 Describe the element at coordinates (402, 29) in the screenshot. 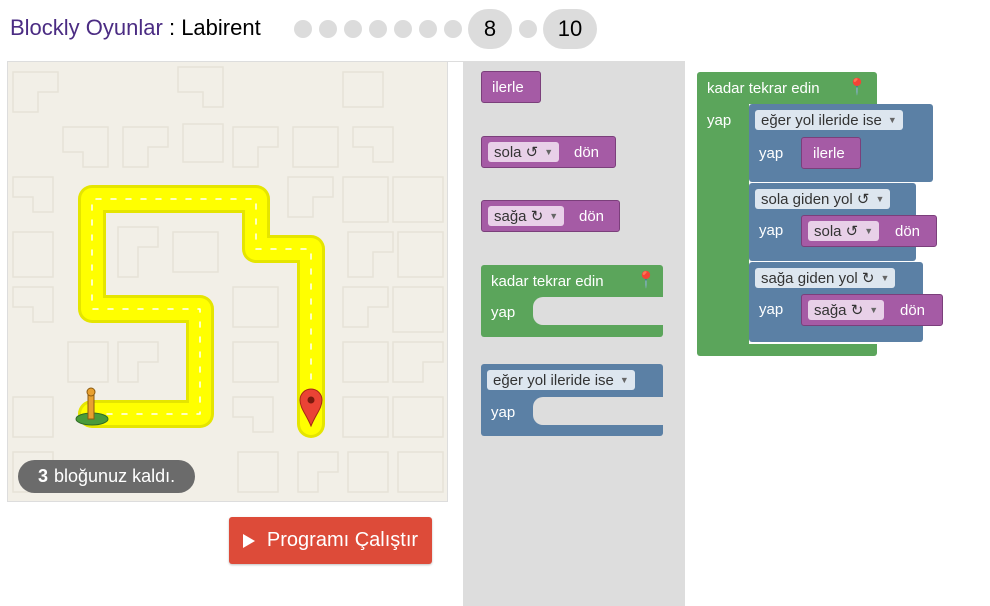

I see `level-5-dot` at that location.